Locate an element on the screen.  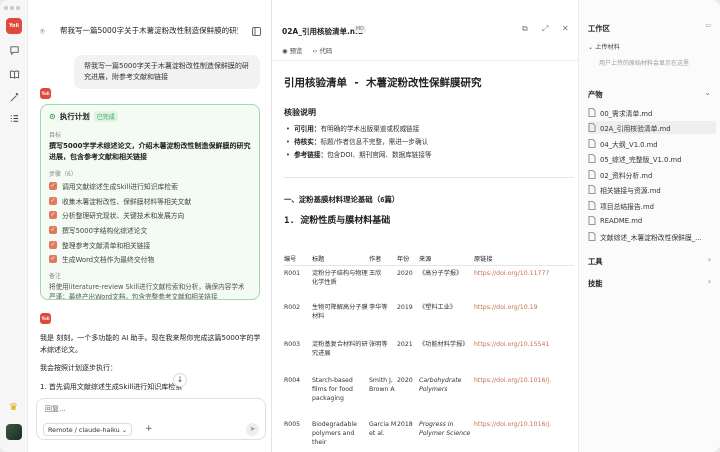
file-item: 项目总结报告.md is located at coordinates (652, 205).